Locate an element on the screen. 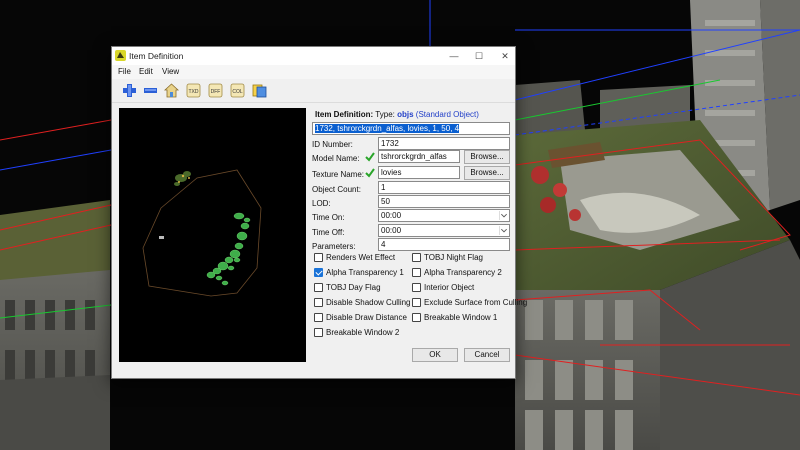  breakable-window-1-label: Breakable Window 1 is located at coordinates (461, 317).